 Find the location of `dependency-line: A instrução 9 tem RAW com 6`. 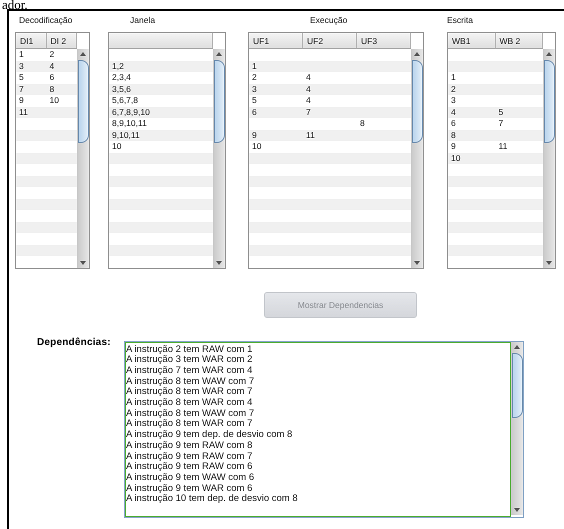

dependency-line: A instrução 9 tem RAW com 6 is located at coordinates (190, 467).